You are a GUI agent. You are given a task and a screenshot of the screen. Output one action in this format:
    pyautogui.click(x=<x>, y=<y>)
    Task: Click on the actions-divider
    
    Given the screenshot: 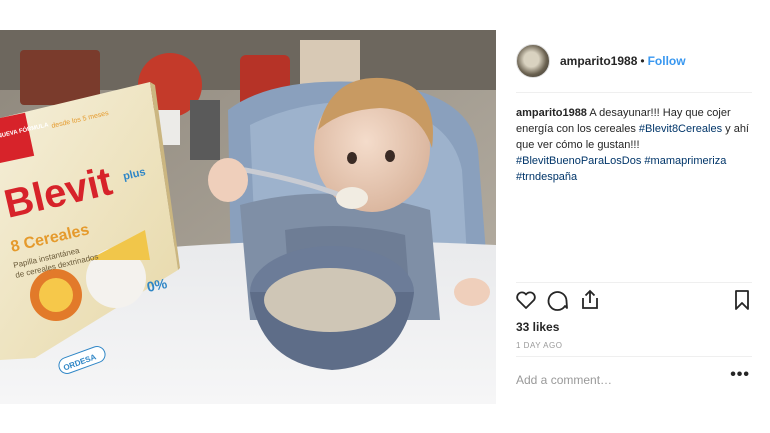 What is the action you would take?
    pyautogui.click(x=634, y=282)
    